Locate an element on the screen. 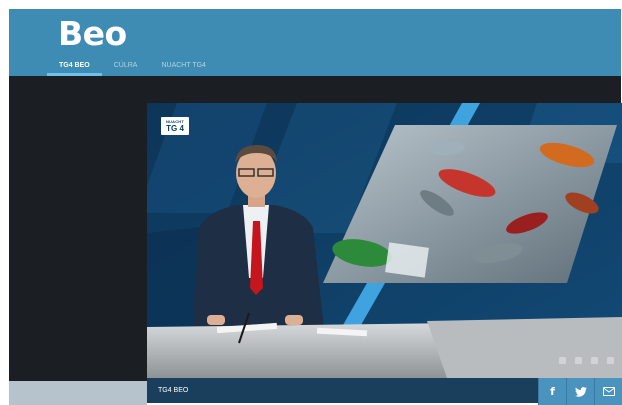 The height and width of the screenshot is (405, 622). nuacht-tg4-badge: NUACHT TG 4 is located at coordinates (175, 126).